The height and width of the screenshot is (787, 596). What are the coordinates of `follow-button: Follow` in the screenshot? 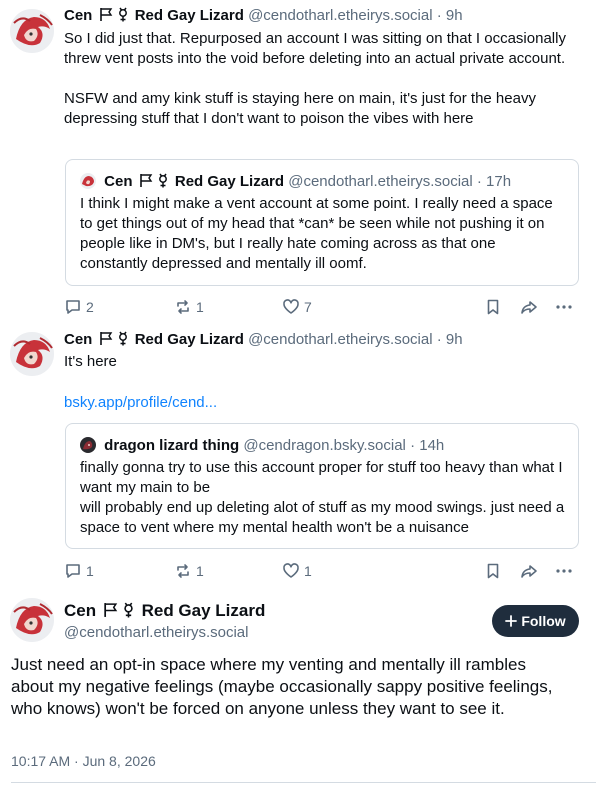 It's located at (535, 621).